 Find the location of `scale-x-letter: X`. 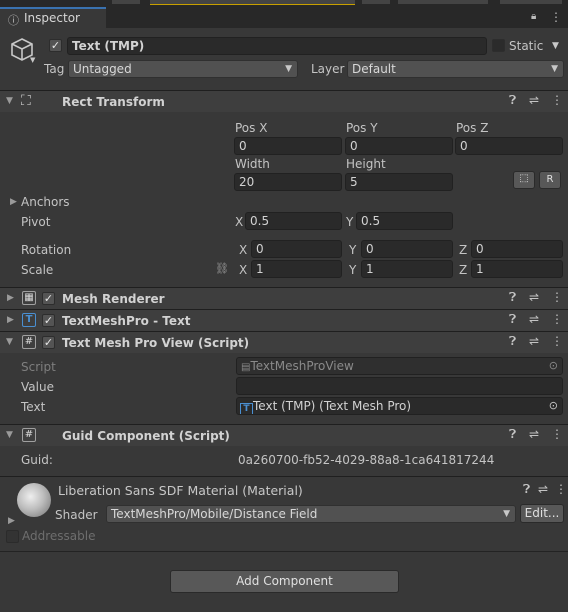

scale-x-letter: X is located at coordinates (243, 270).